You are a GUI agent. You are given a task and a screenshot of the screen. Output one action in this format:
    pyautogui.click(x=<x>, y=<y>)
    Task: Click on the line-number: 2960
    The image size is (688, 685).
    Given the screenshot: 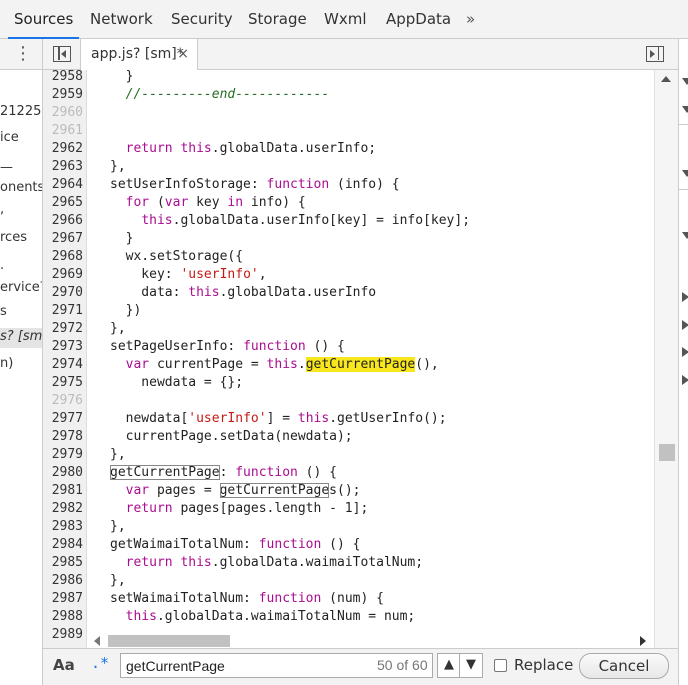 What is the action you would take?
    pyautogui.click(x=63, y=113)
    